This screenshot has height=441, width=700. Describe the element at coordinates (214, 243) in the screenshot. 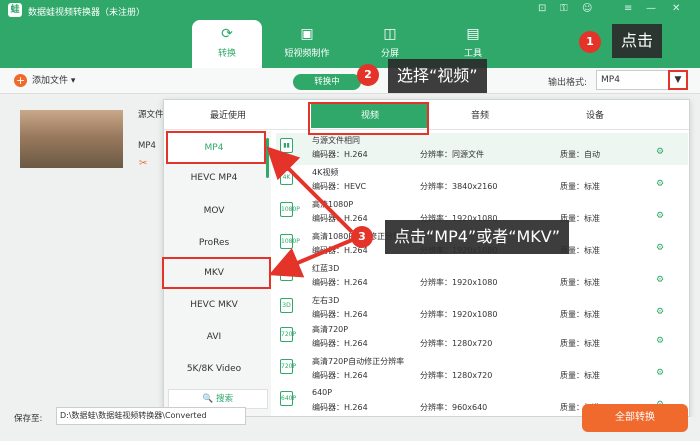

I see `format-item-prores: ProRes` at that location.